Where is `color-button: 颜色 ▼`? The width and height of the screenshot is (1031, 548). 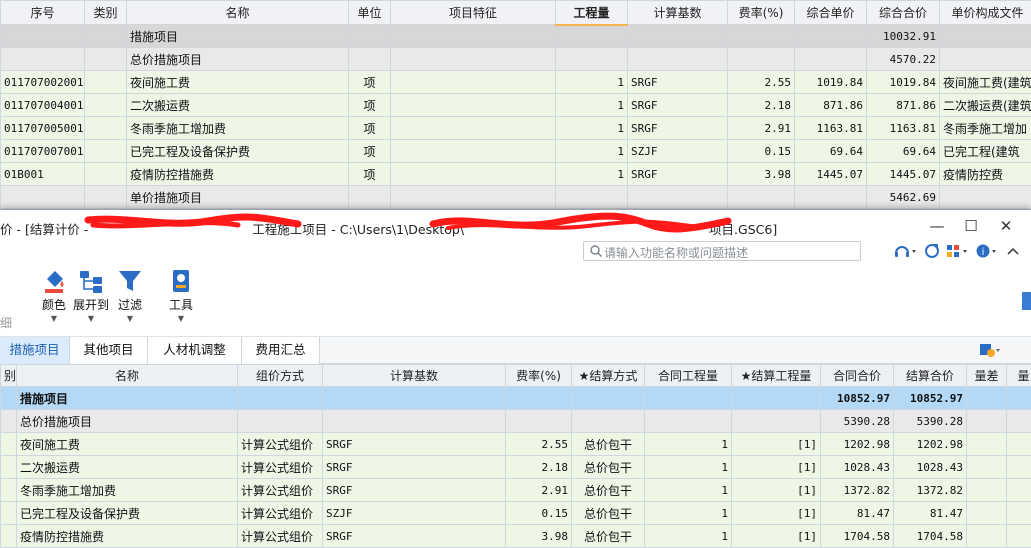 color-button: 颜色 ▼ is located at coordinates (54, 300).